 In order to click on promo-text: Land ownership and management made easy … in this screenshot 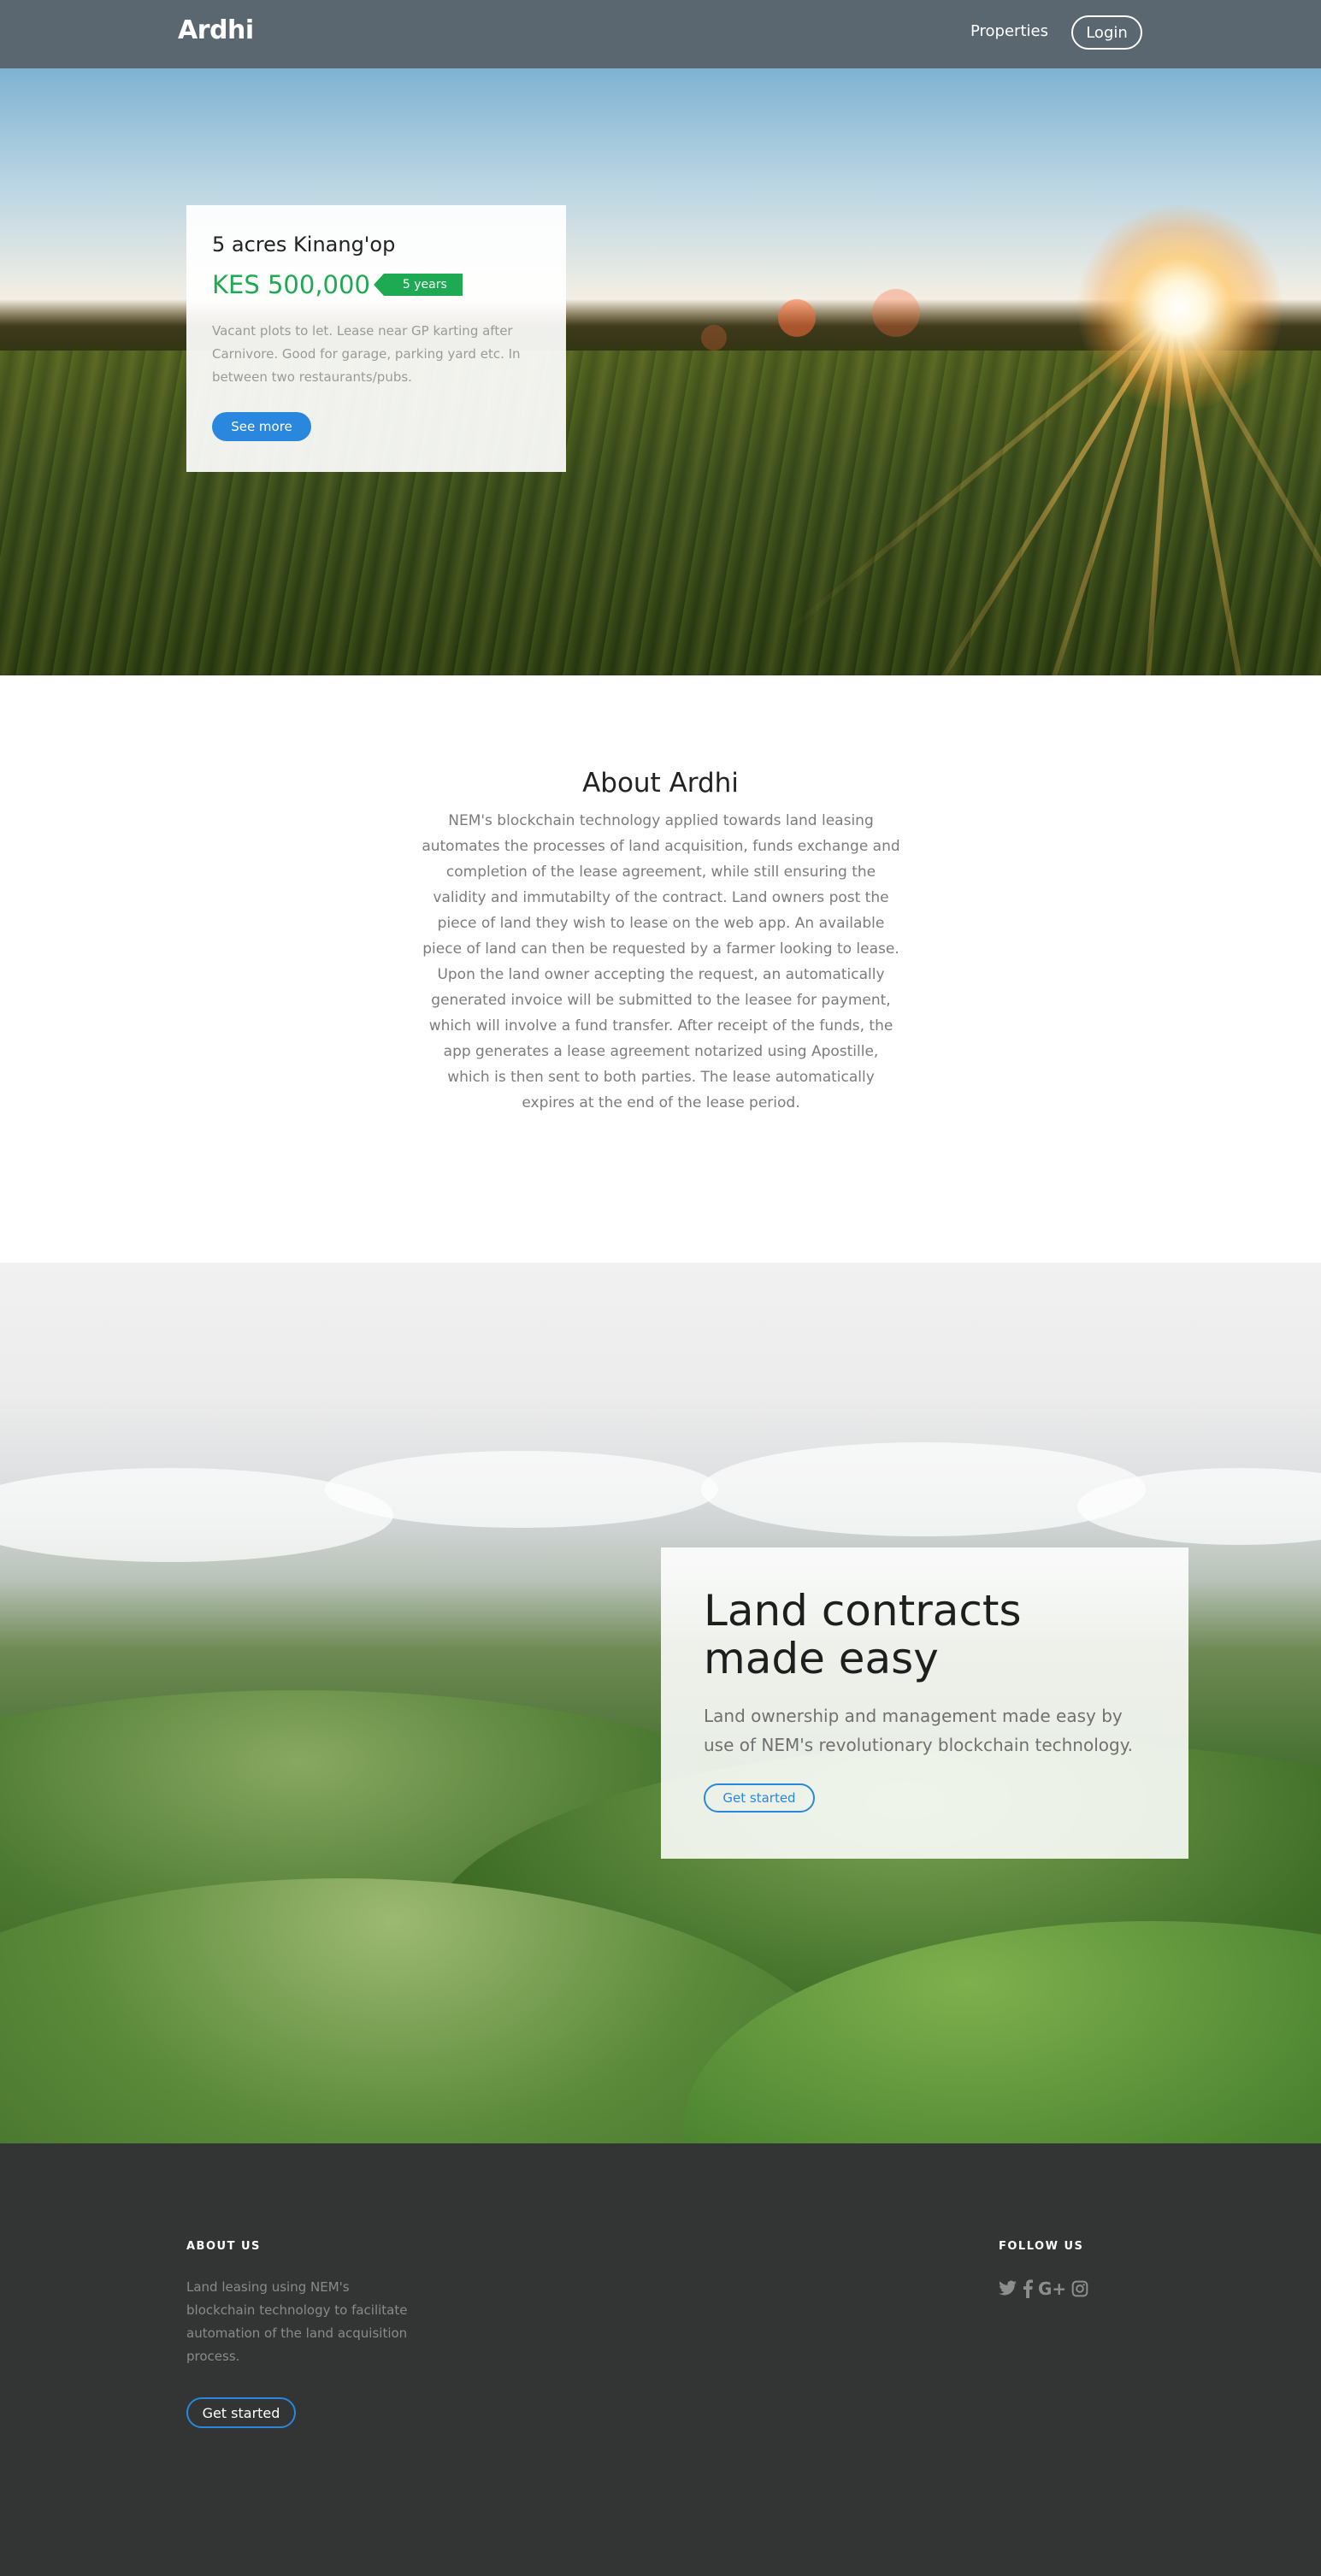, I will do `click(919, 1730)`.